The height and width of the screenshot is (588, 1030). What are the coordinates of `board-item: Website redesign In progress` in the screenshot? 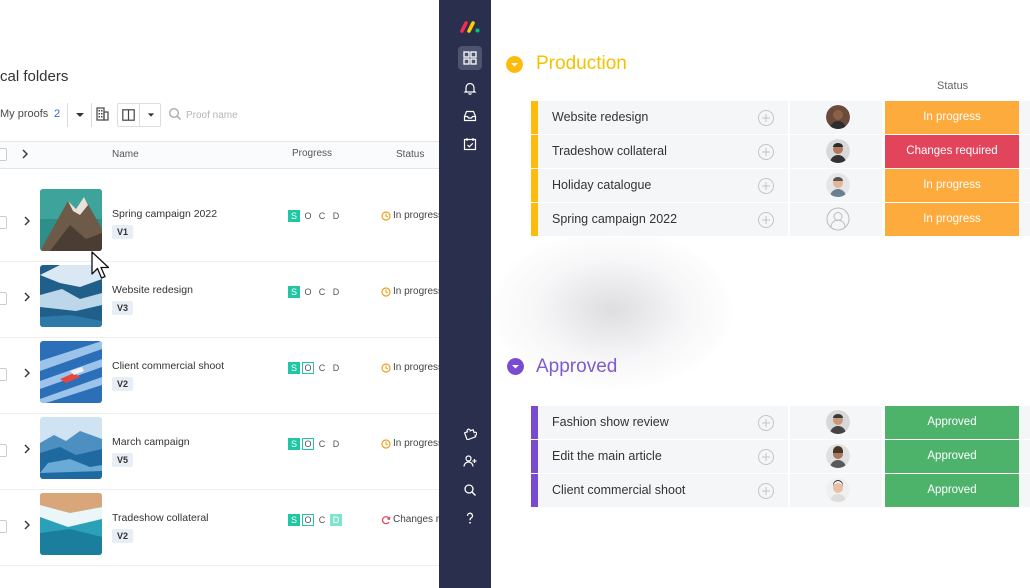 It's located at (780, 118).